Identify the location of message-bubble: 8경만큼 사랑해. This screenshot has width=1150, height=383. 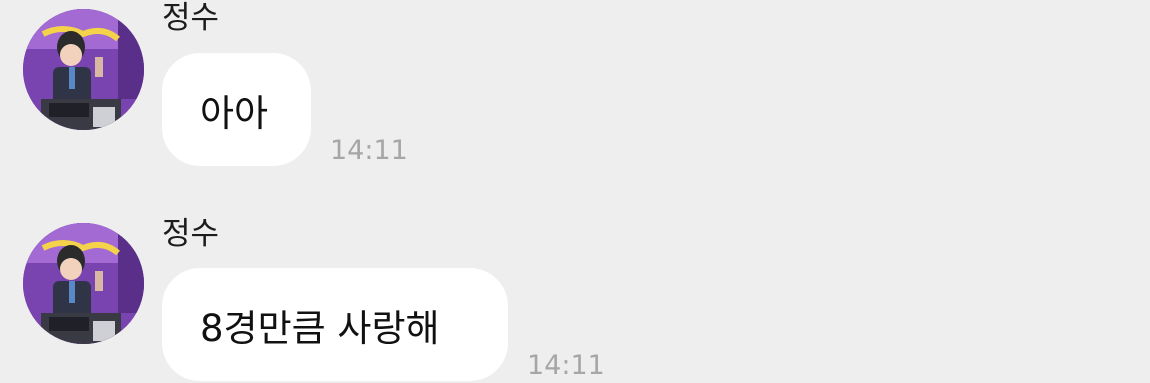
(335, 324).